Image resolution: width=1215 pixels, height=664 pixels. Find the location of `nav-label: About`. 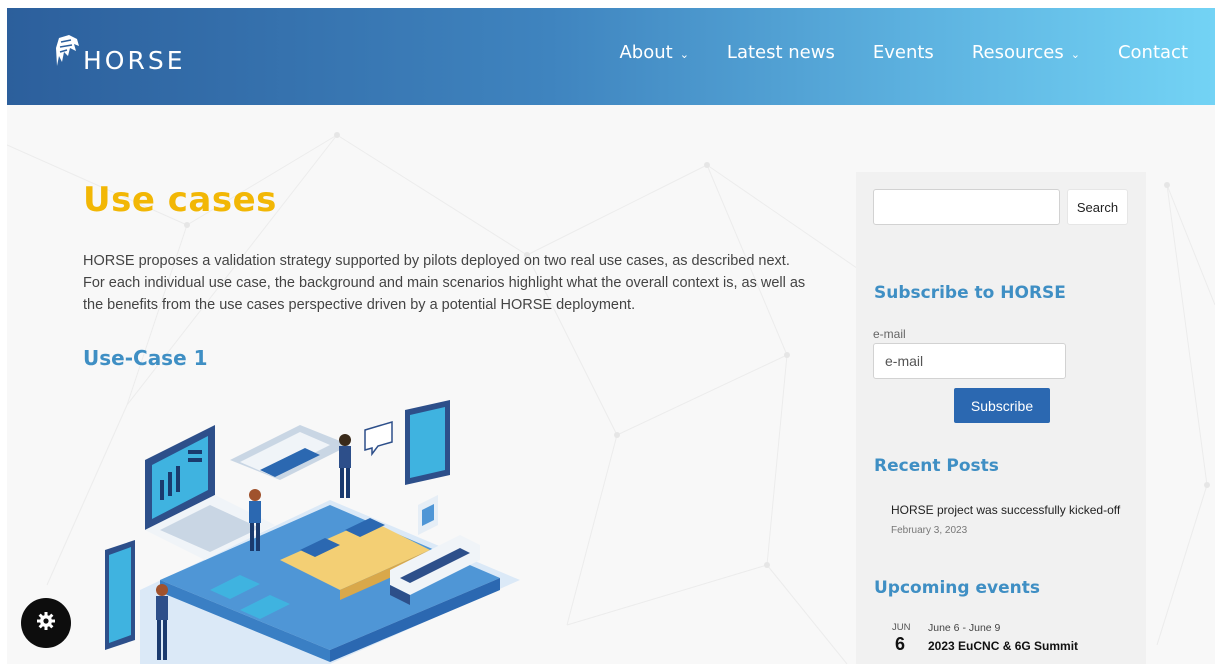

nav-label: About is located at coordinates (646, 52).